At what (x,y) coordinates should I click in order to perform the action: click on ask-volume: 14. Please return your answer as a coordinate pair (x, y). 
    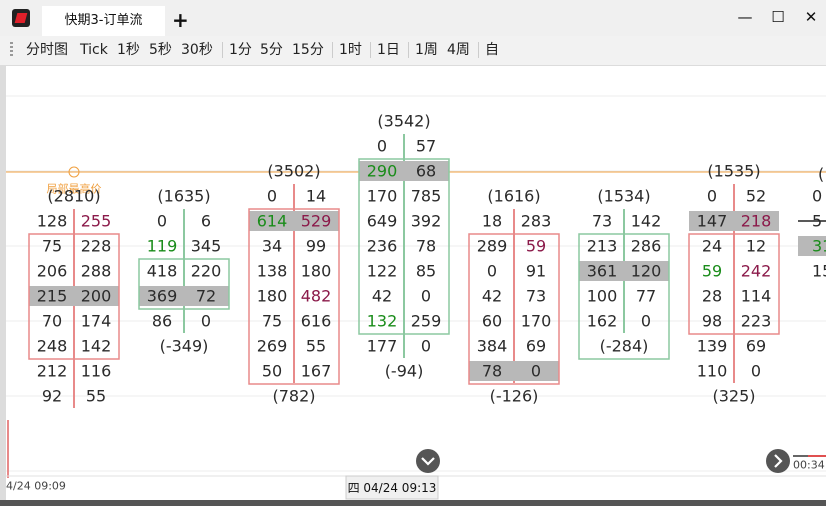
    Looking at the image, I should click on (316, 196).